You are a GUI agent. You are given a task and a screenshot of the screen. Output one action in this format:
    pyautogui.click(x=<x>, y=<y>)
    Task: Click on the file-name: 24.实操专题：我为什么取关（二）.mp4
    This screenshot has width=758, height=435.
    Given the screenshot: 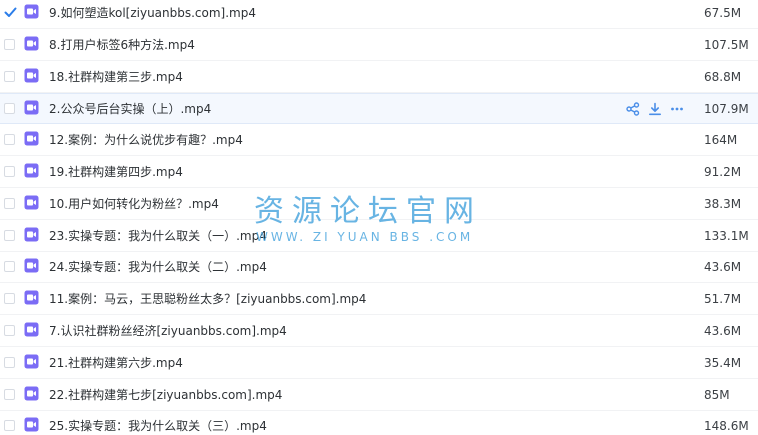 What is the action you would take?
    pyautogui.click(x=158, y=267)
    